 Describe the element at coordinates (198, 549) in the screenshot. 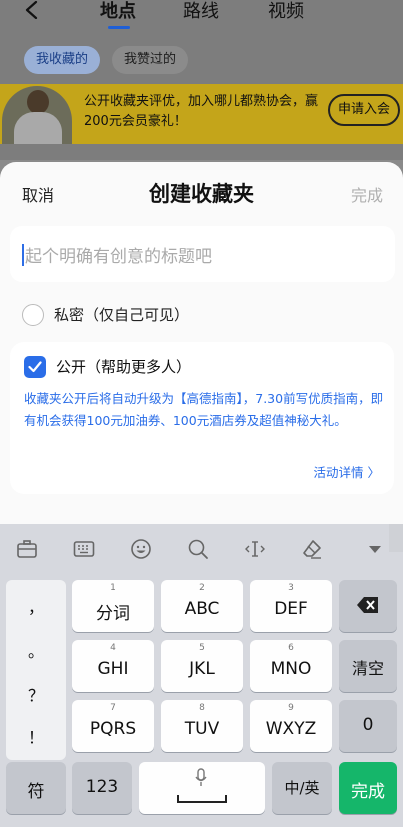

I see `search-icon` at that location.